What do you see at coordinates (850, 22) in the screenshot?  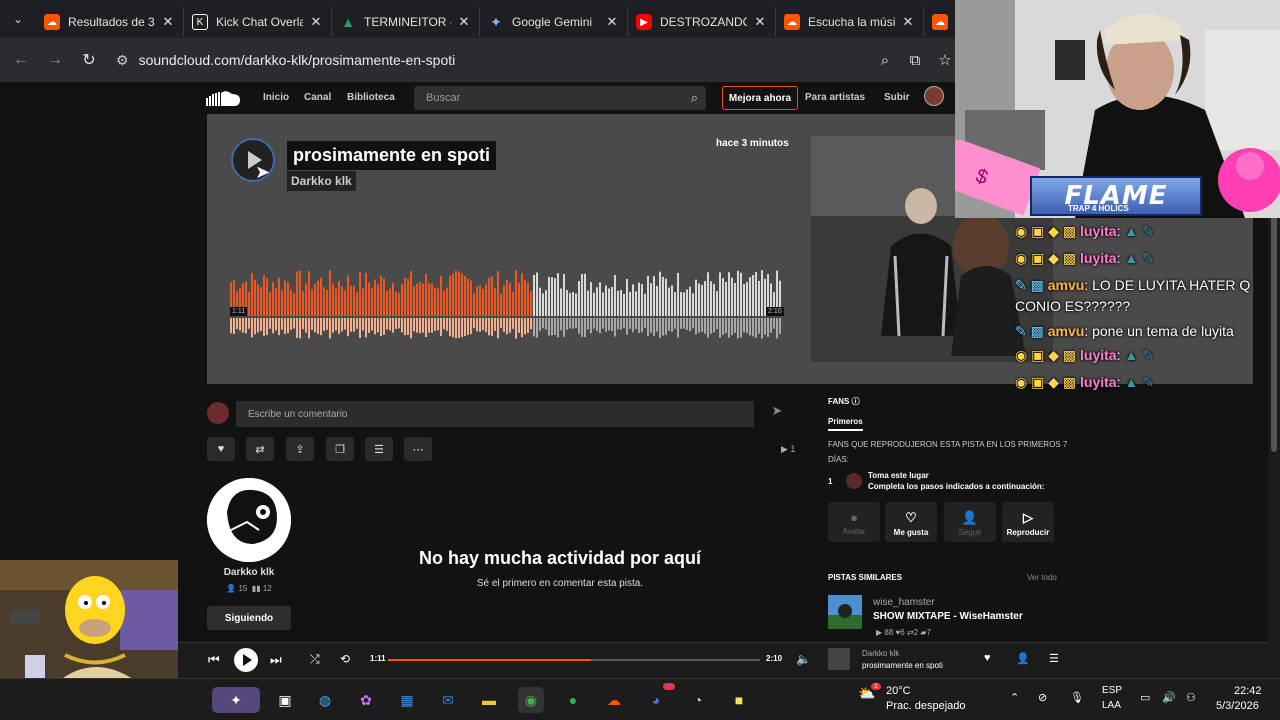 I see `browser-tab: ☁ Escucha la músi ✕` at bounding box center [850, 22].